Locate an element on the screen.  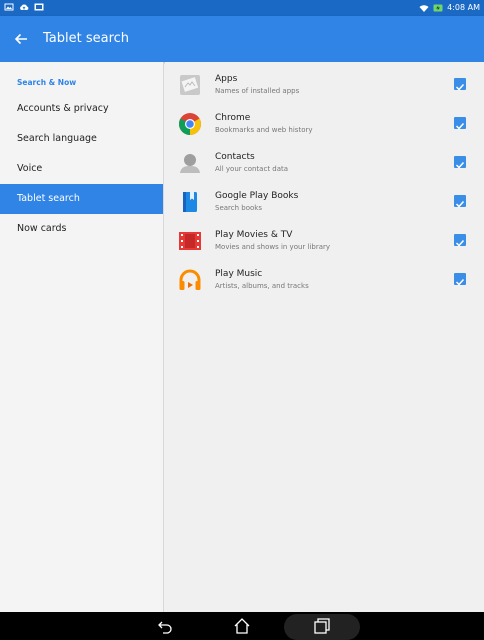
image-notification-icon is located at coordinates (9, 7).